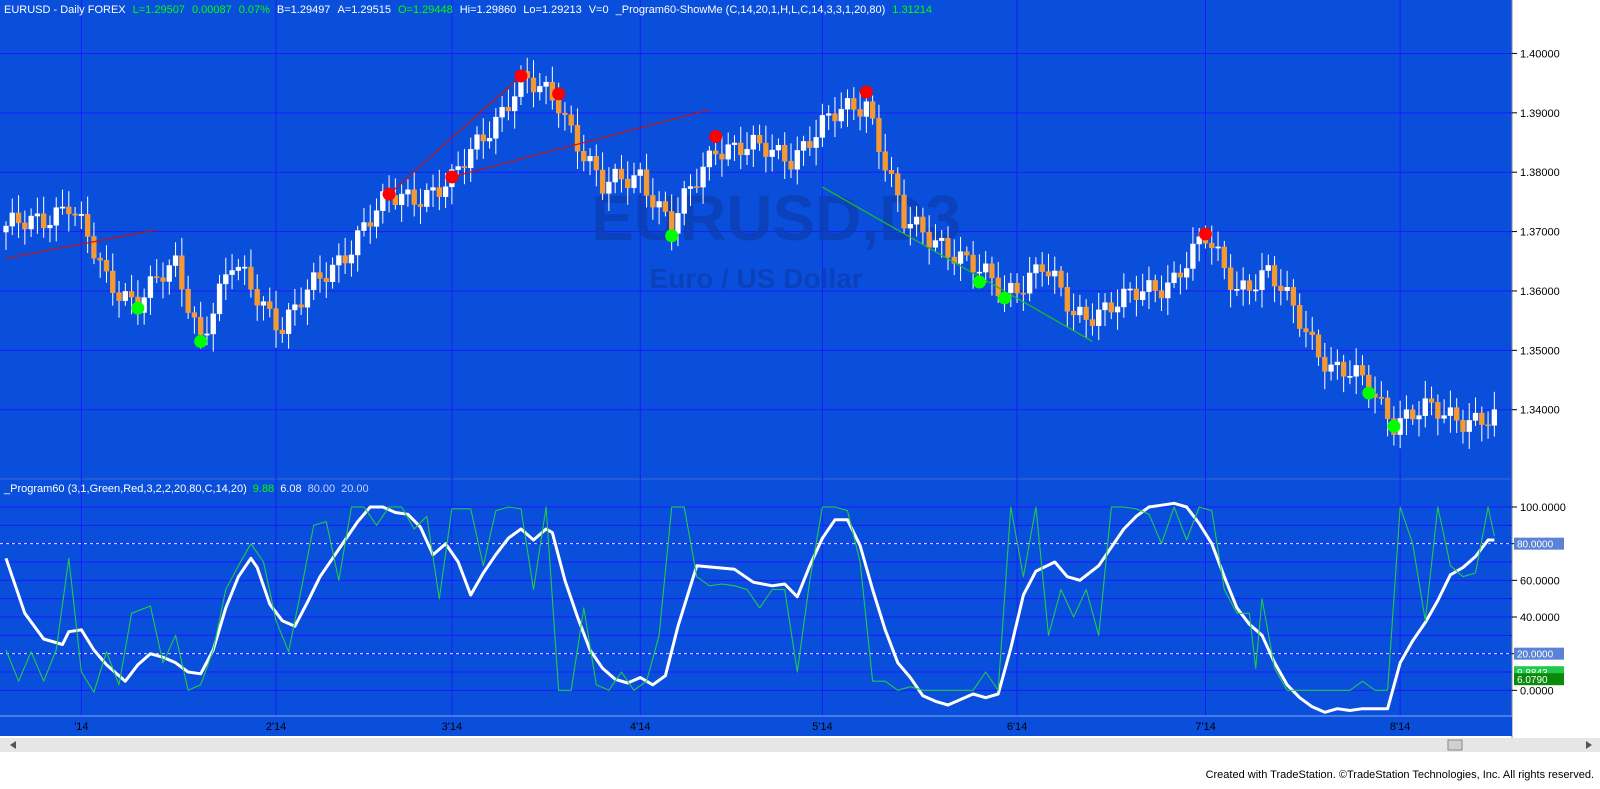 The height and width of the screenshot is (789, 1600). I want to click on horizontal-scrollbar, so click(800, 745).